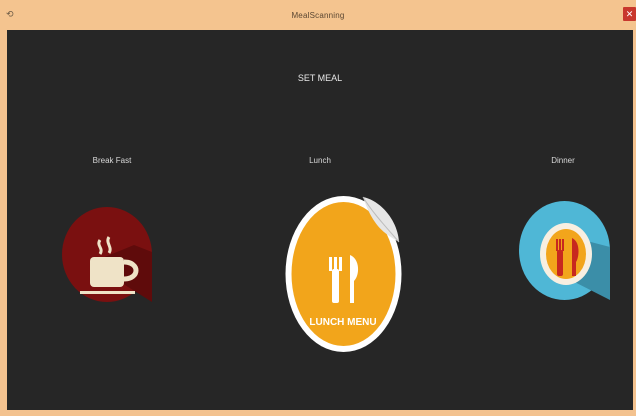 This screenshot has width=636, height=416. I want to click on coffee-cup-icon, so click(107, 254).